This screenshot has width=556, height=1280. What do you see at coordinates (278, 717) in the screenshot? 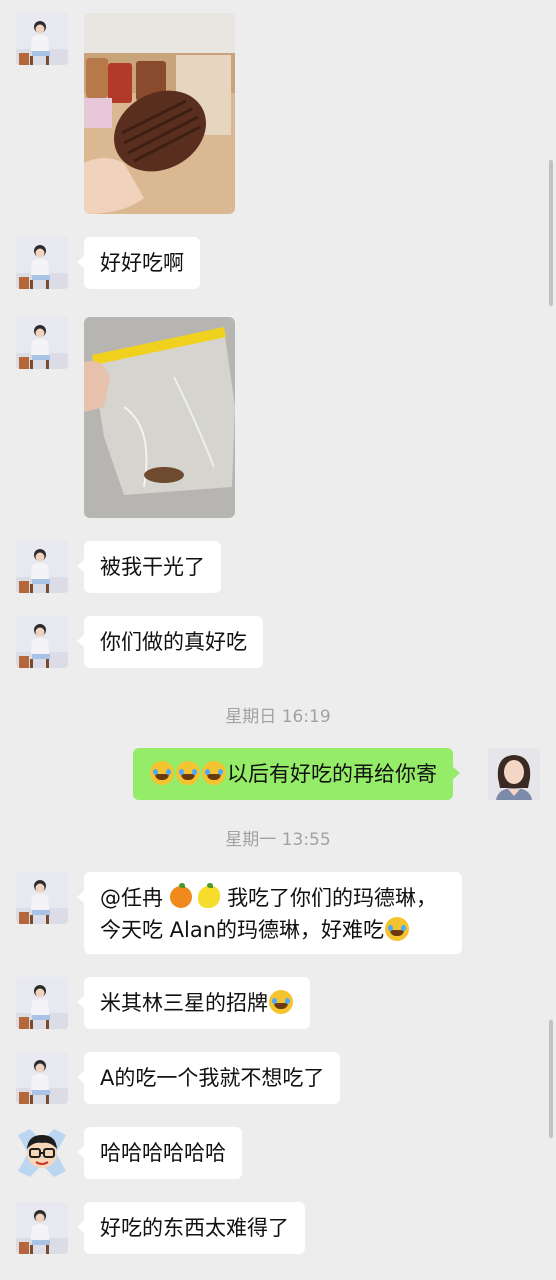
I see `timestamp-text: 星期日 16:19` at bounding box center [278, 717].